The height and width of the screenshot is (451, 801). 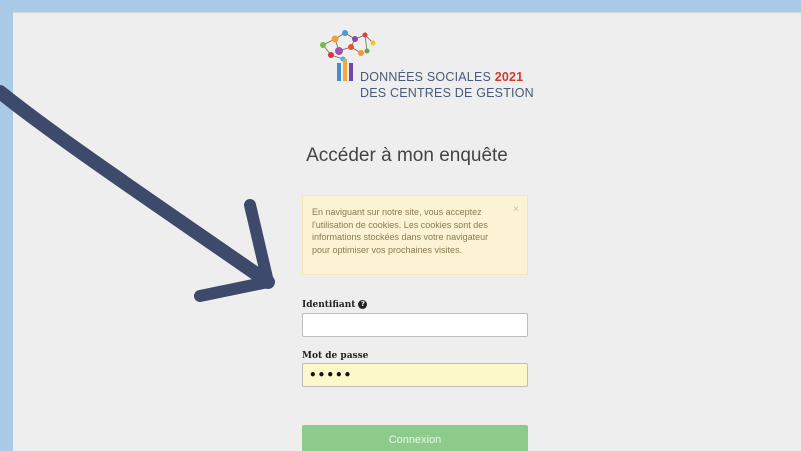 I want to click on login-button: Connexion, so click(x=415, y=438).